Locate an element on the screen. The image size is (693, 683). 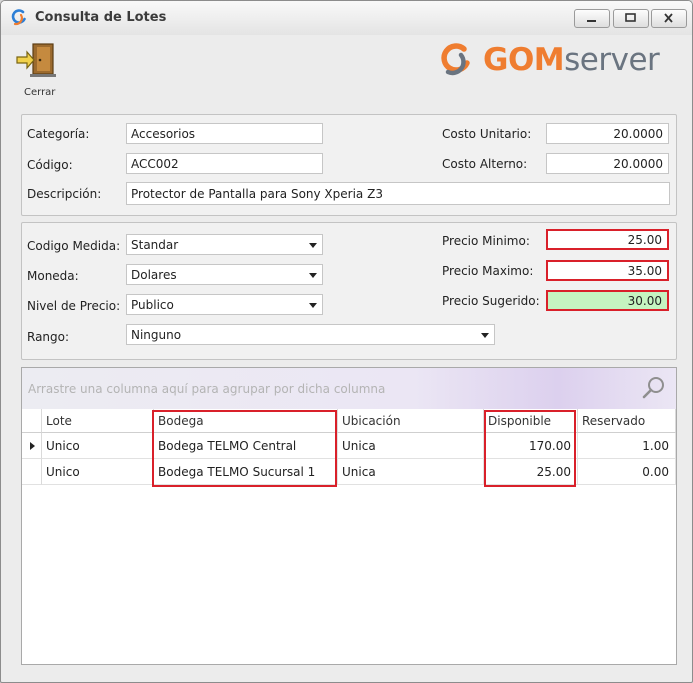
table-cell-disponible: 25.00 is located at coordinates (531, 472).